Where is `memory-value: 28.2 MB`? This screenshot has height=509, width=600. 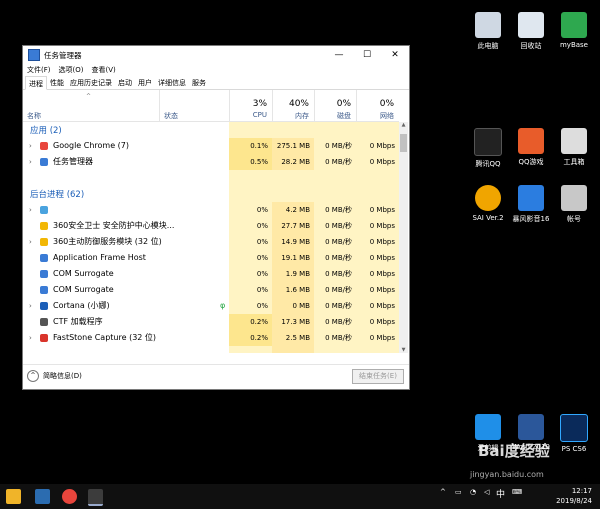 memory-value: 28.2 MB is located at coordinates (293, 162).